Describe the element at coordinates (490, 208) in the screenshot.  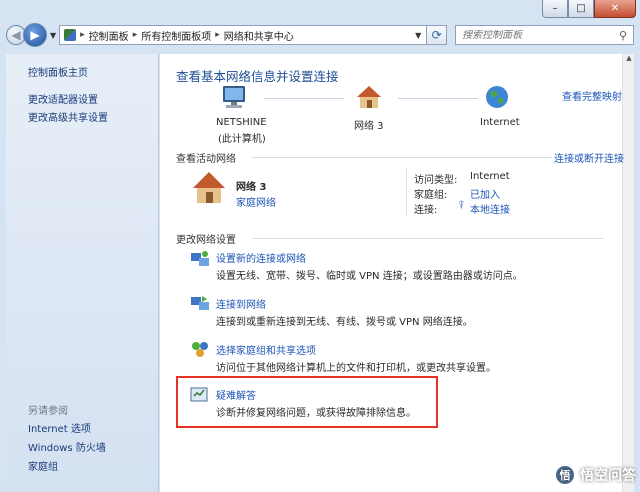
I see `local-connection-link: 本地连接` at that location.